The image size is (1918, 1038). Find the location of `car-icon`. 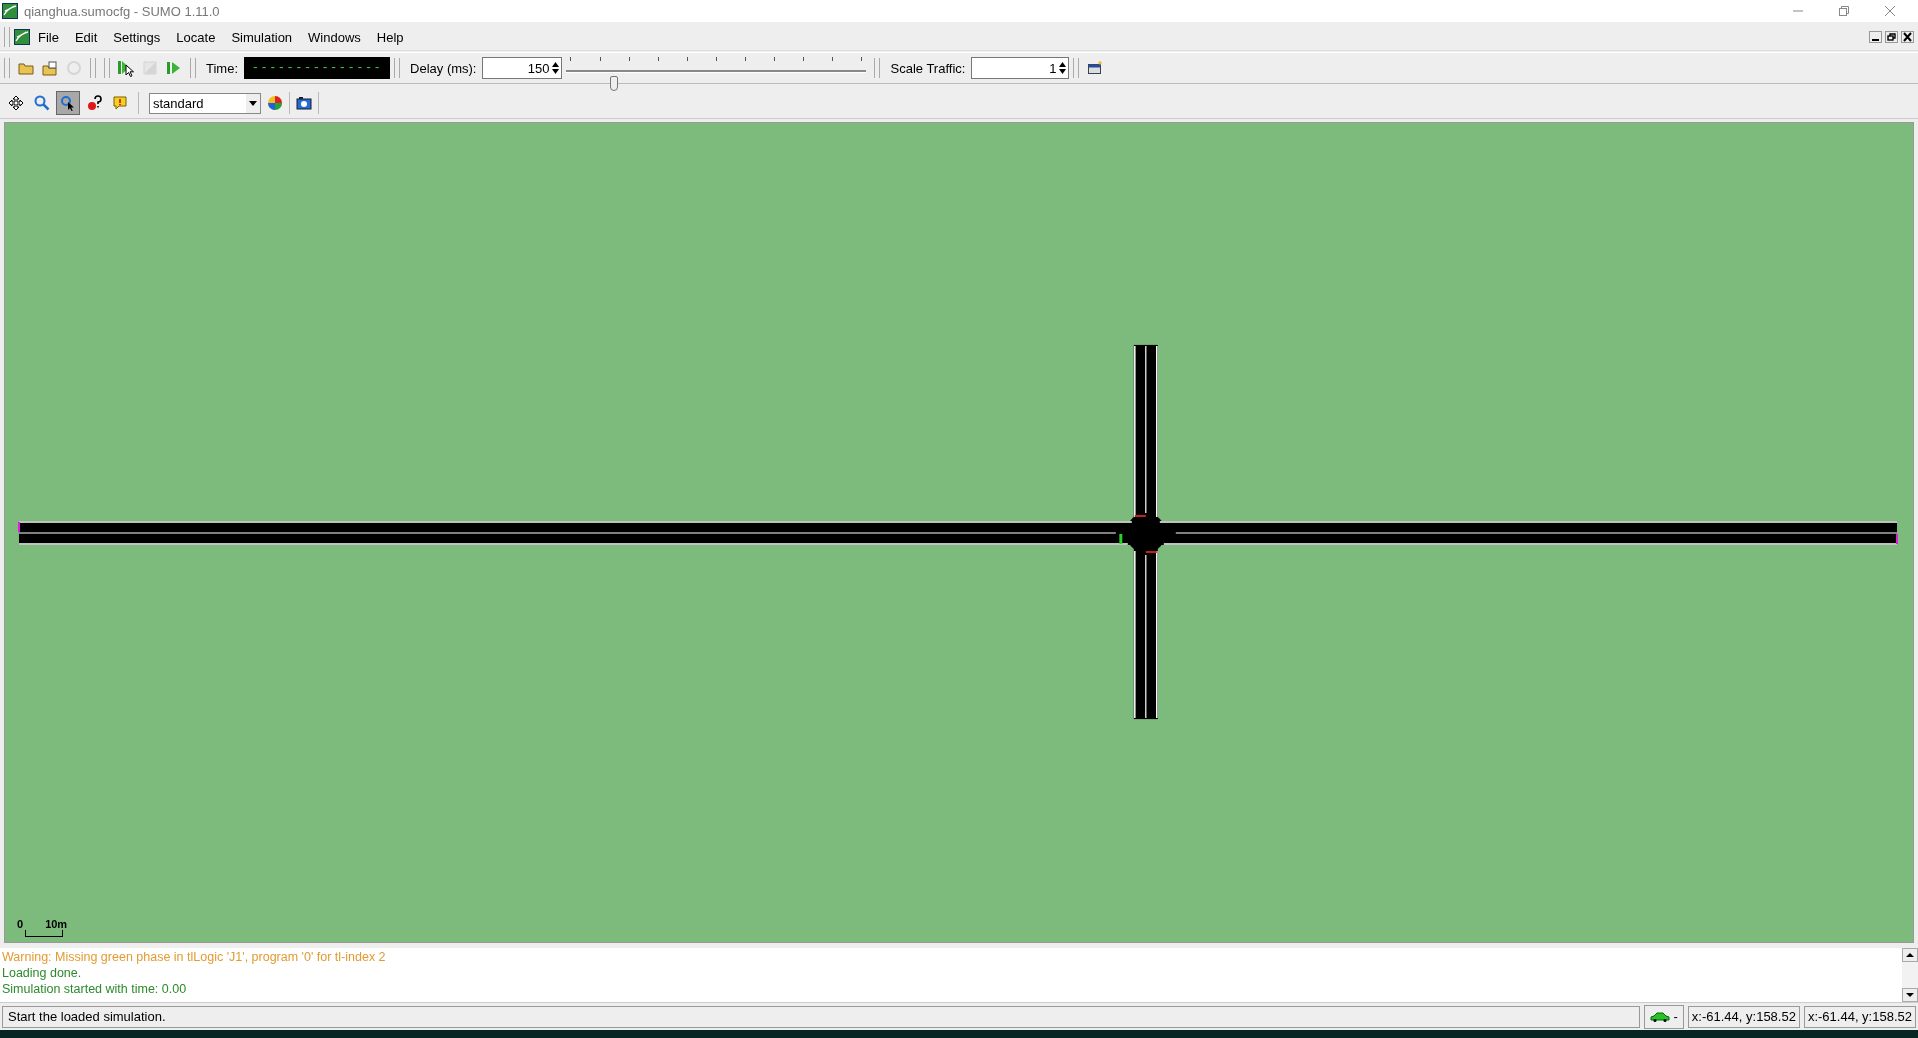

car-icon is located at coordinates (1659, 1016).